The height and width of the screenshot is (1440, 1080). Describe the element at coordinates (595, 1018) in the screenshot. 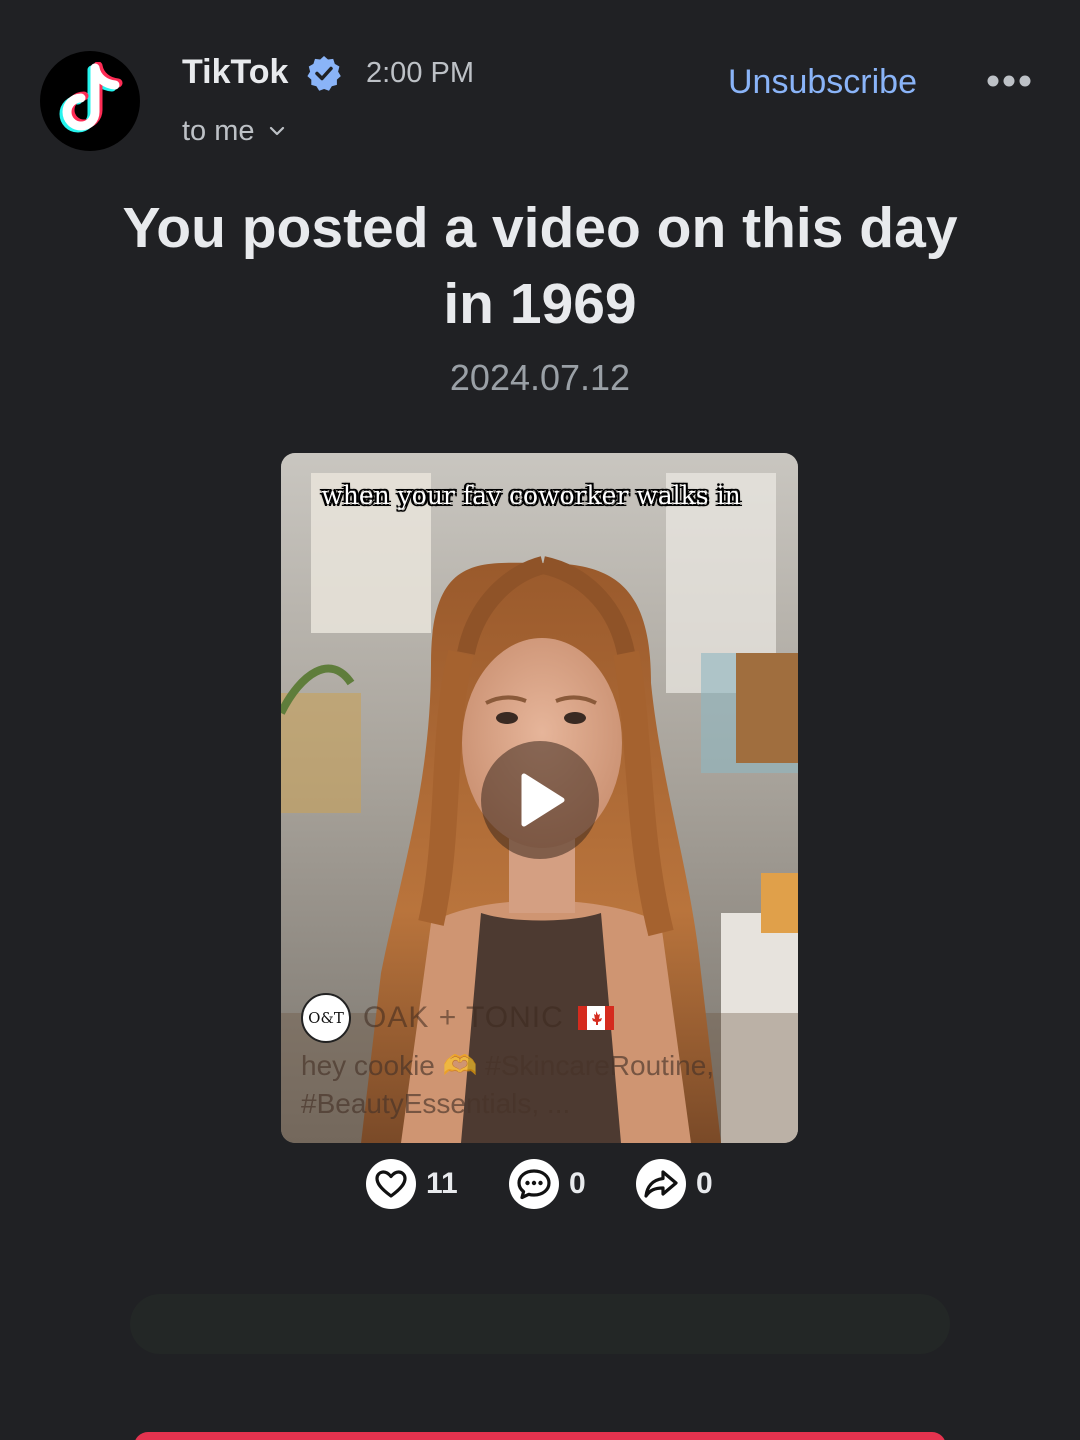

I see `canada-flag-icon` at that location.